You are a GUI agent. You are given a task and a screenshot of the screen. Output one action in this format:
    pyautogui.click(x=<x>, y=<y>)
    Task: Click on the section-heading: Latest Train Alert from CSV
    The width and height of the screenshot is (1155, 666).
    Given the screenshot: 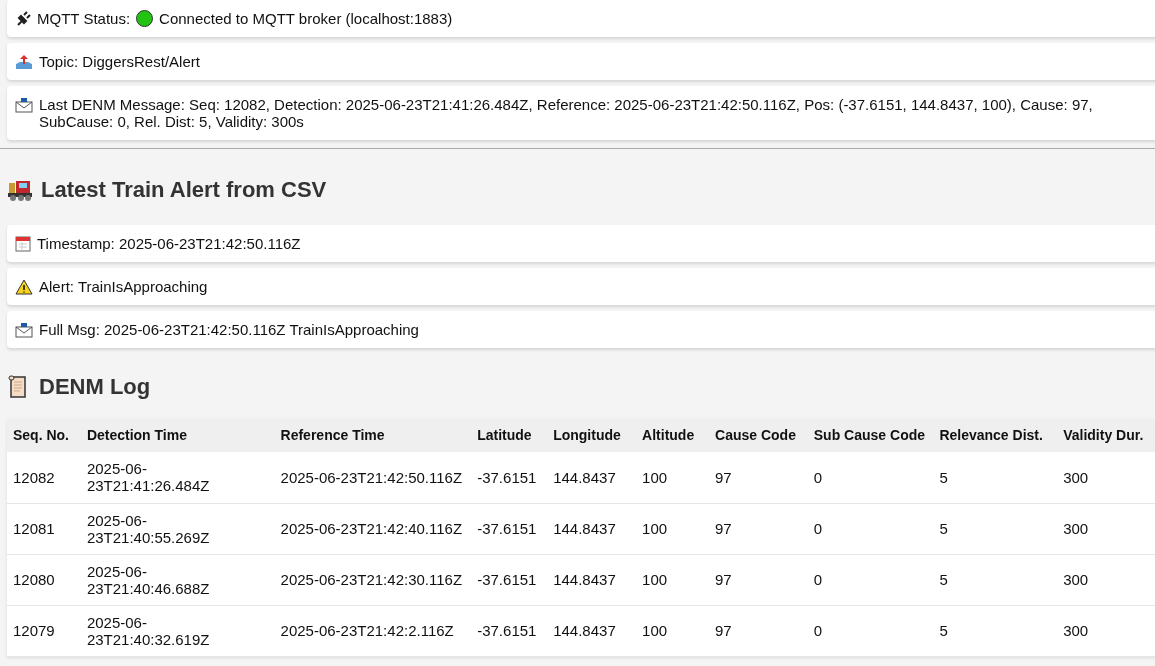 What is the action you would take?
    pyautogui.click(x=184, y=190)
    